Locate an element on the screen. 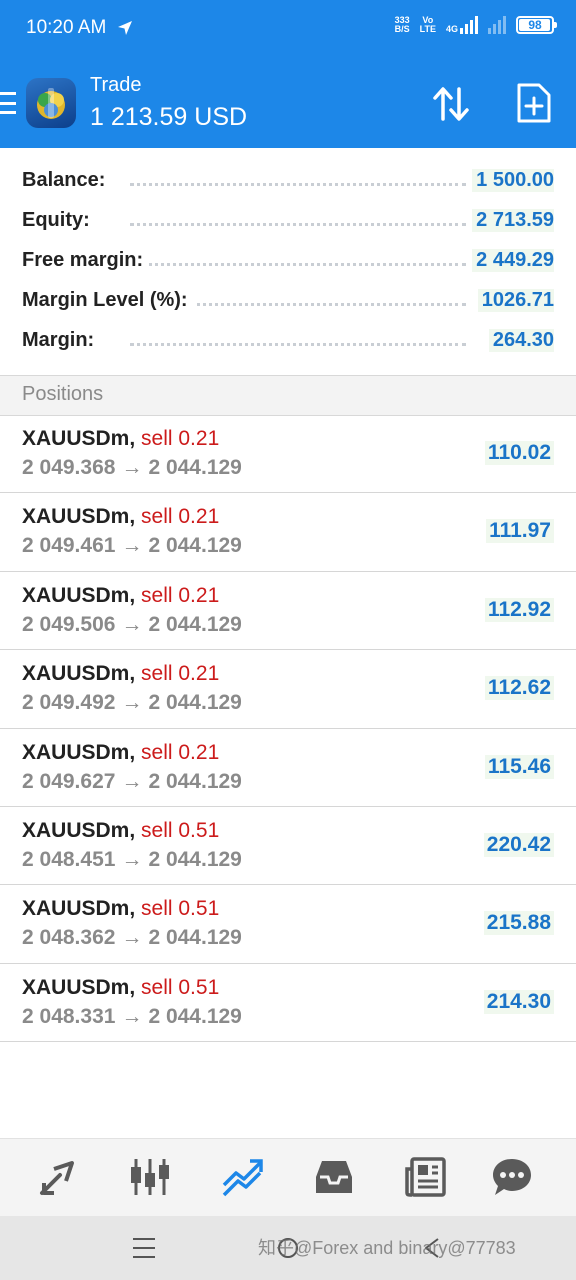 The height and width of the screenshot is (1280, 576). open-price: 2 049.368 is located at coordinates (69, 467).